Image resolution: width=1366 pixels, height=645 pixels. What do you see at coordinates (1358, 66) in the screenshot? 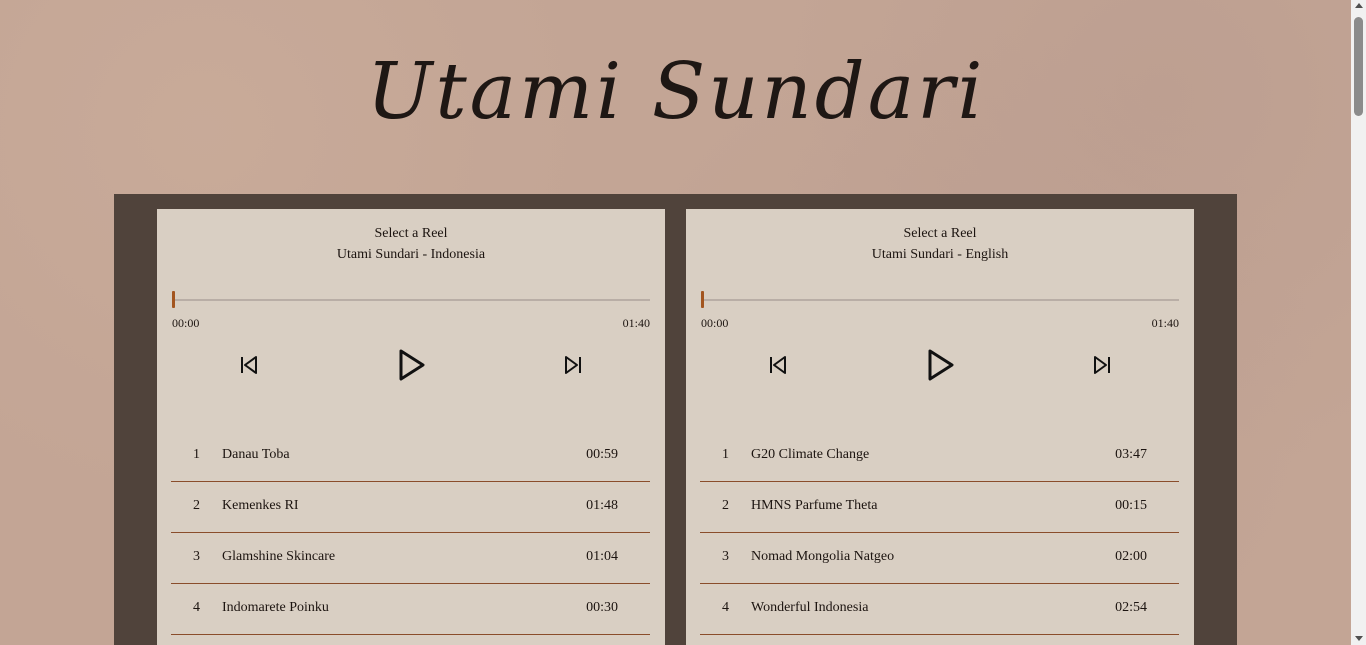
I see `scrollbar-thumb` at bounding box center [1358, 66].